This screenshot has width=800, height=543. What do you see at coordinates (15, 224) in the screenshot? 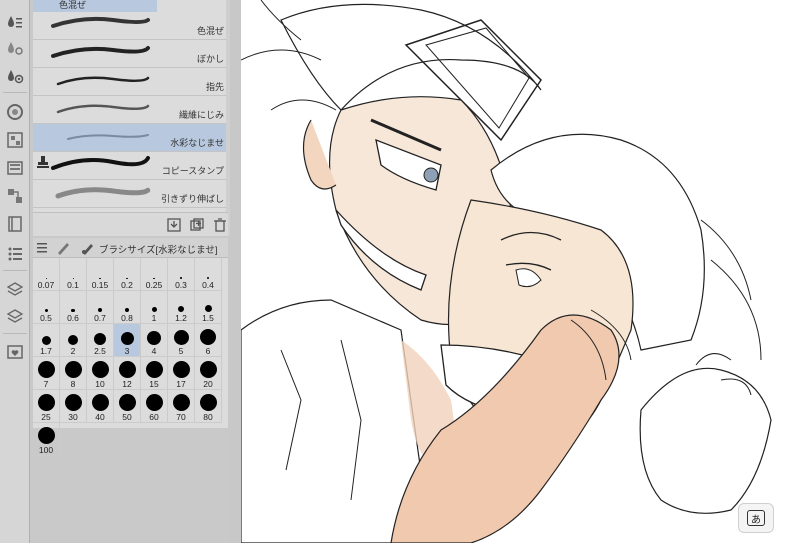
I see `material-icon` at bounding box center [15, 224].